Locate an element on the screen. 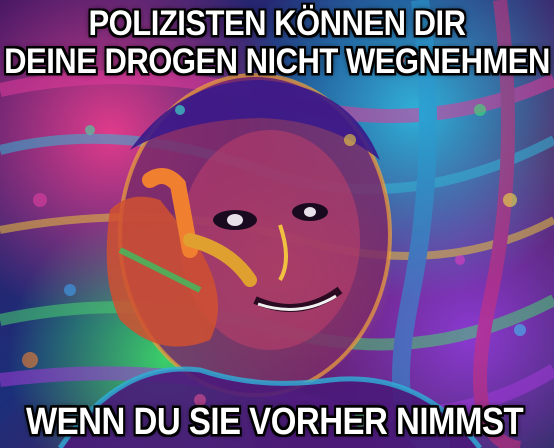  bottom-caption: WENN DU SIE VORHER NIMMST is located at coordinates (275, 421).